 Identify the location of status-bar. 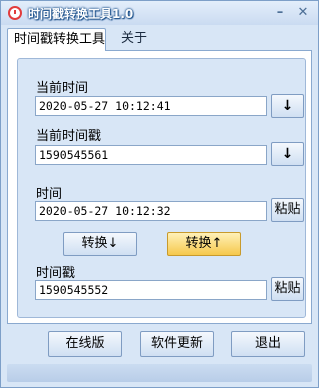
(159, 373).